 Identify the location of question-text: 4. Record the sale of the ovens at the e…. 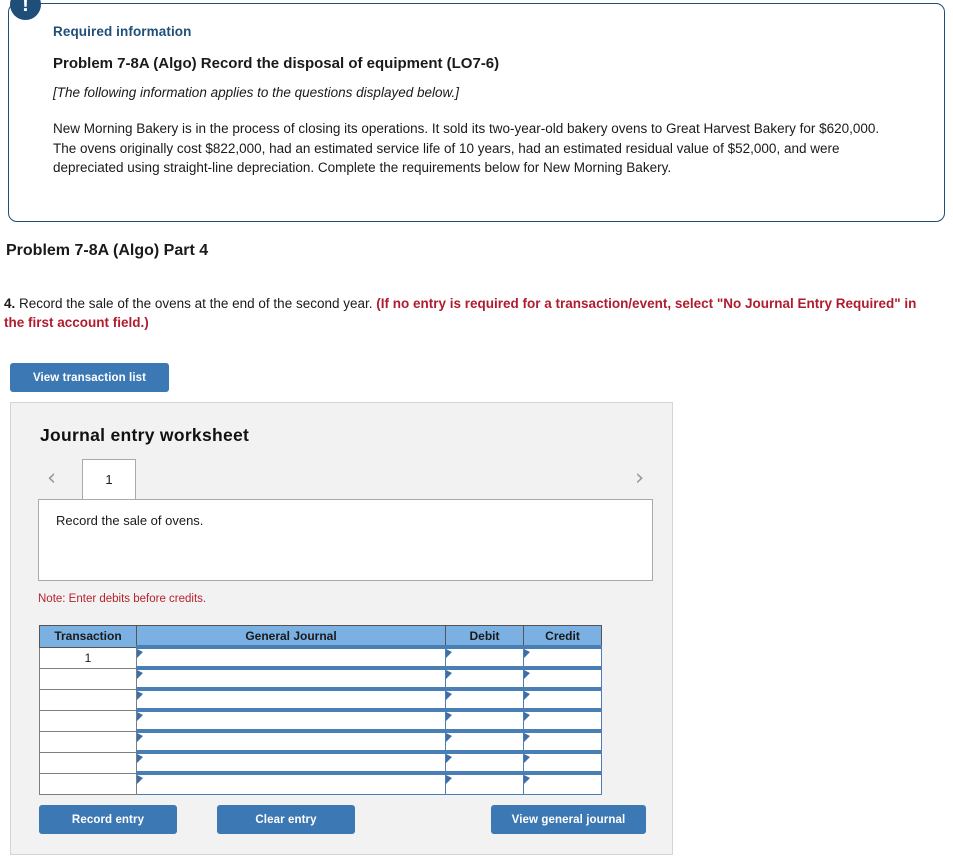
(469, 313).